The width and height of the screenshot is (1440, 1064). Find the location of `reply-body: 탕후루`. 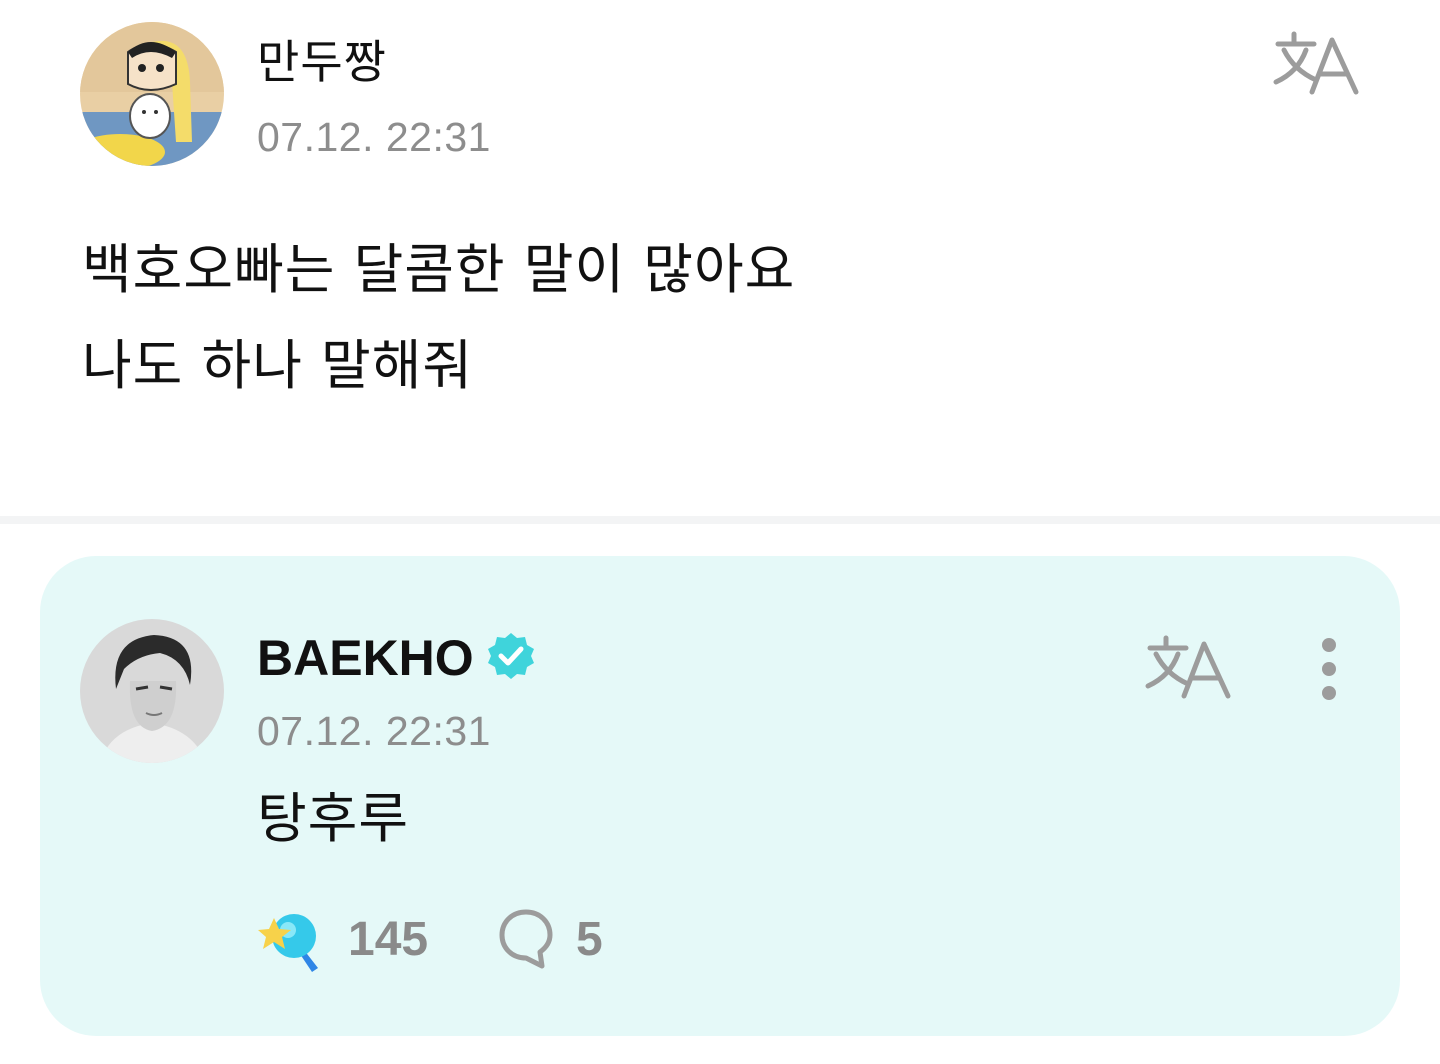

reply-body: 탕후루 is located at coordinates (333, 818).